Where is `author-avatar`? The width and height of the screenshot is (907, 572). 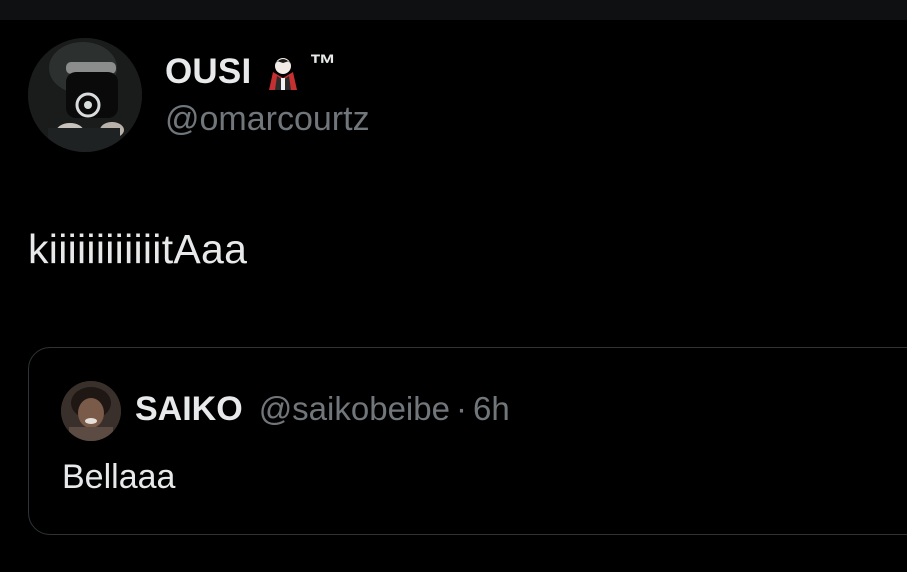
author-avatar is located at coordinates (85, 95).